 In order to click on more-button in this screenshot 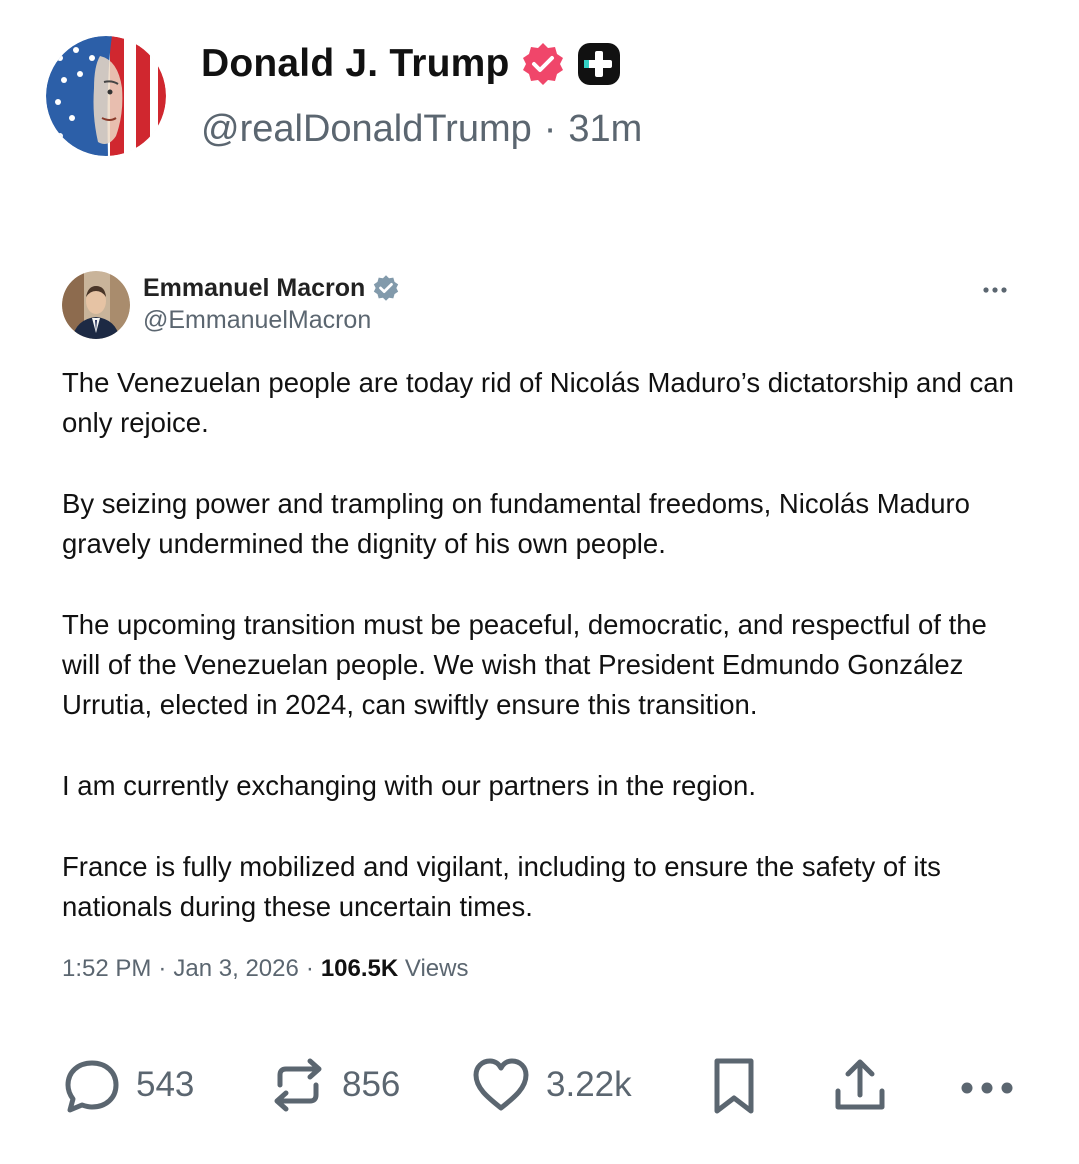, I will do `click(987, 1085)`.